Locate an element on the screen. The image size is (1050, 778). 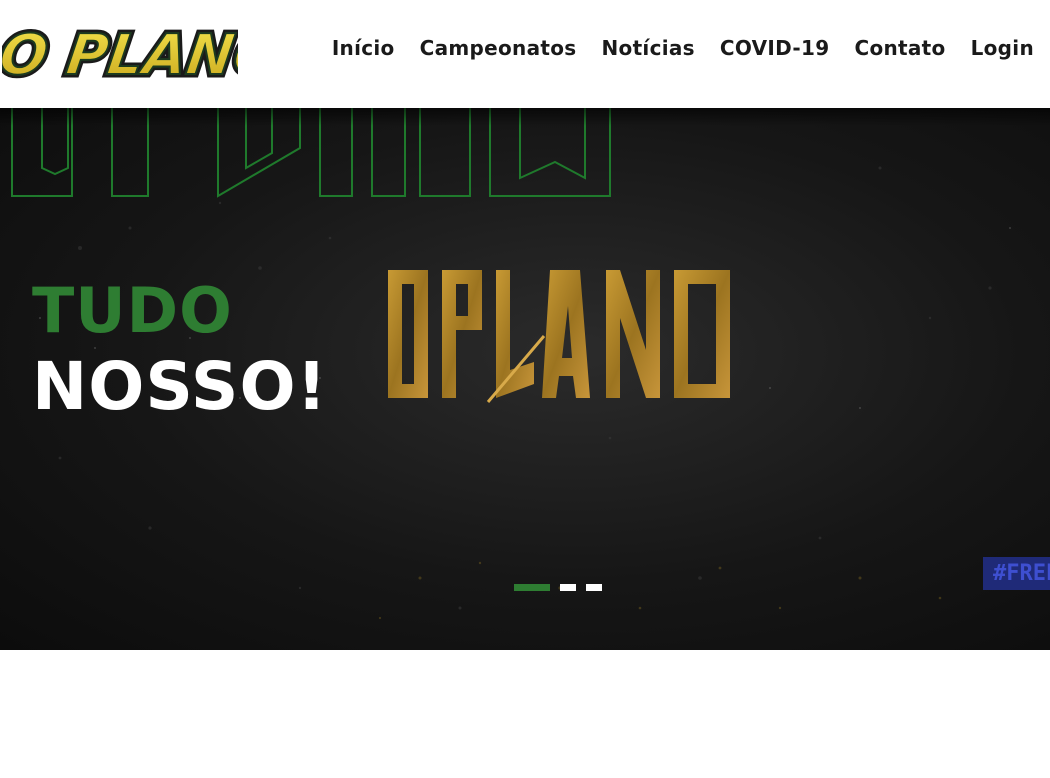
nav-campeonatos: Campeonatos is located at coordinates (498, 48).